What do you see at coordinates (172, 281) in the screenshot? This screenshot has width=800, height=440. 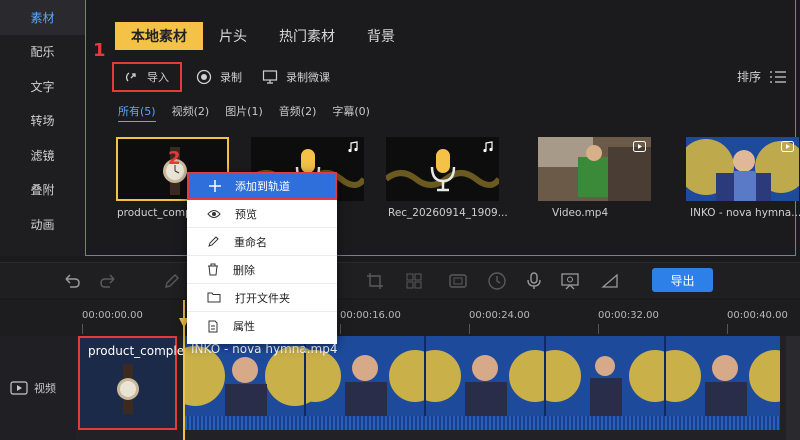 I see `pen-icon` at bounding box center [172, 281].